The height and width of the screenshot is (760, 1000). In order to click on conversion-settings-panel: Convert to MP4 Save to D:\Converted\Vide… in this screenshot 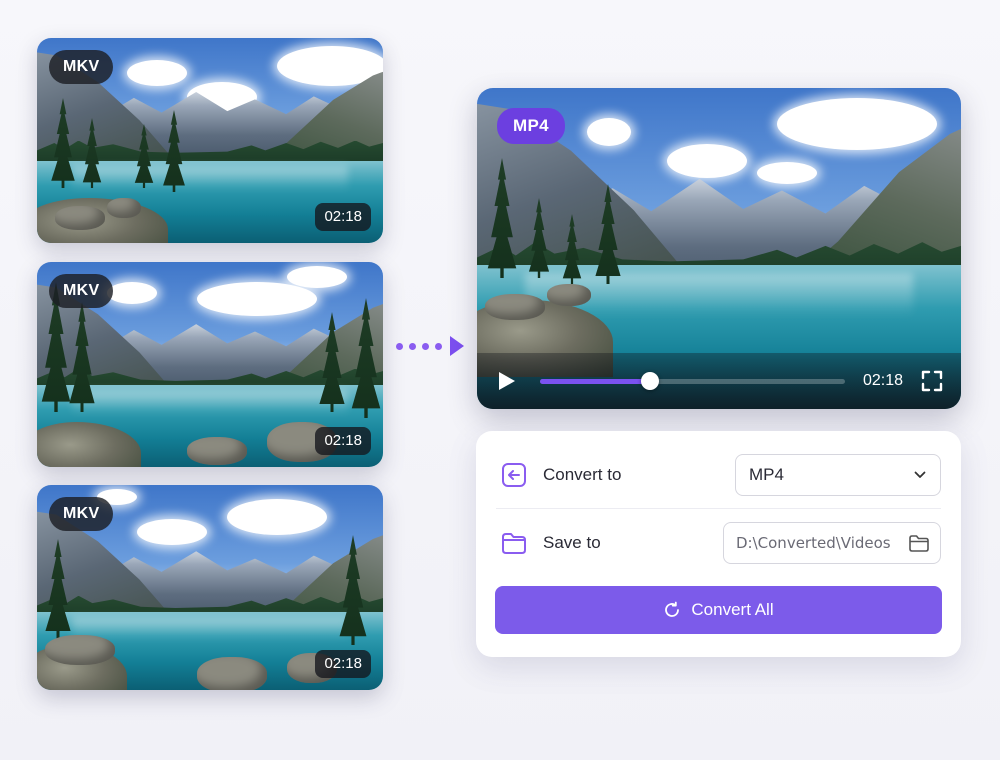, I will do `click(718, 544)`.